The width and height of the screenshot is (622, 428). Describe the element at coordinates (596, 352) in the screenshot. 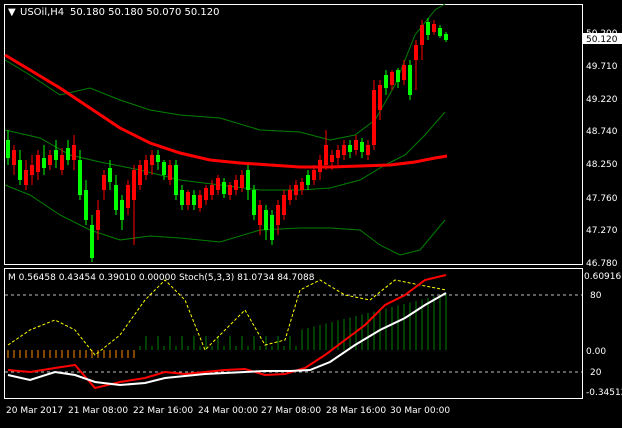

I see `osc-tick-zero: 0.00` at that location.